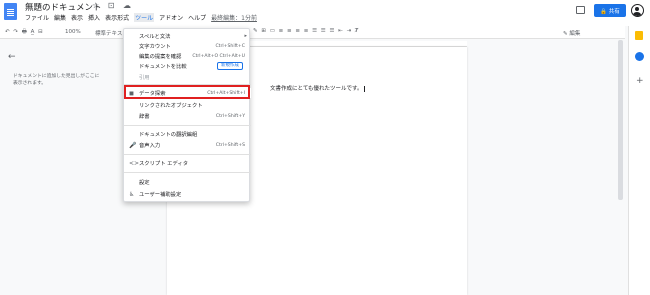  I want to click on menu-item-accessibility: ♿ ユーザー補助設定, so click(187, 194).